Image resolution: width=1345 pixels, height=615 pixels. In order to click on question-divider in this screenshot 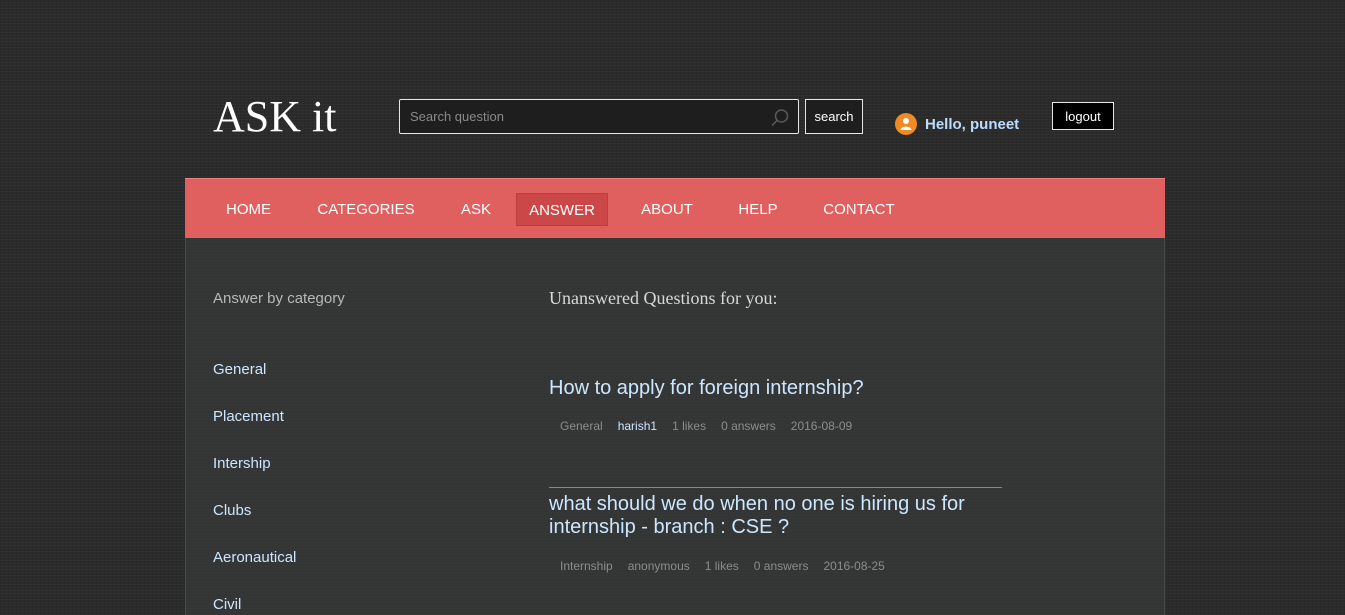, I will do `click(775, 487)`.